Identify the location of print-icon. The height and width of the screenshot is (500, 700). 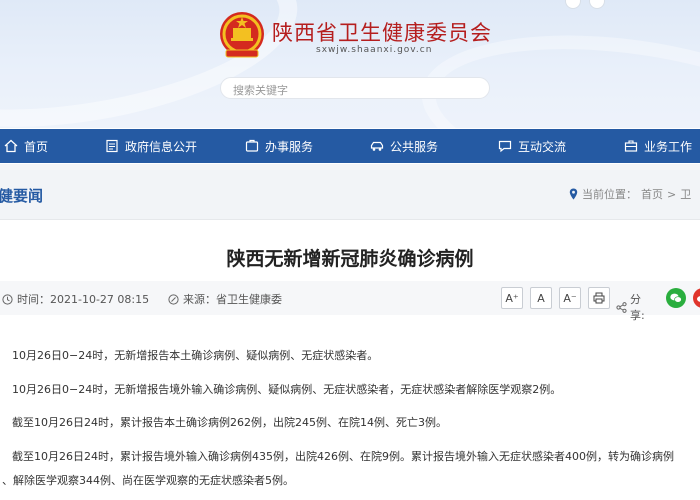
(599, 298).